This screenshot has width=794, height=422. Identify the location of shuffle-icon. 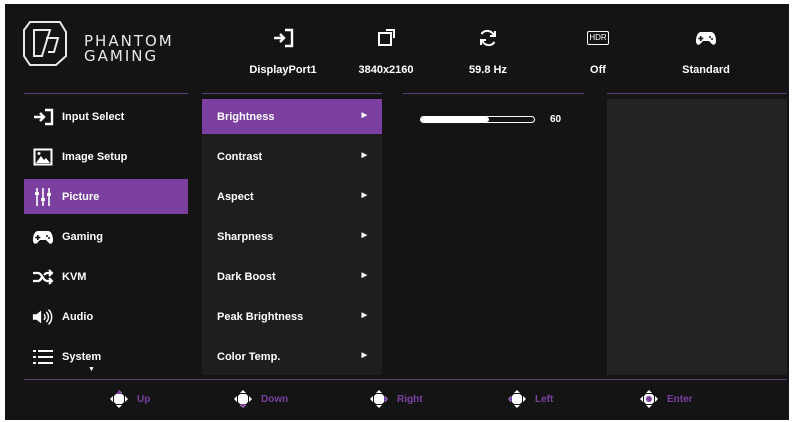
(43, 277).